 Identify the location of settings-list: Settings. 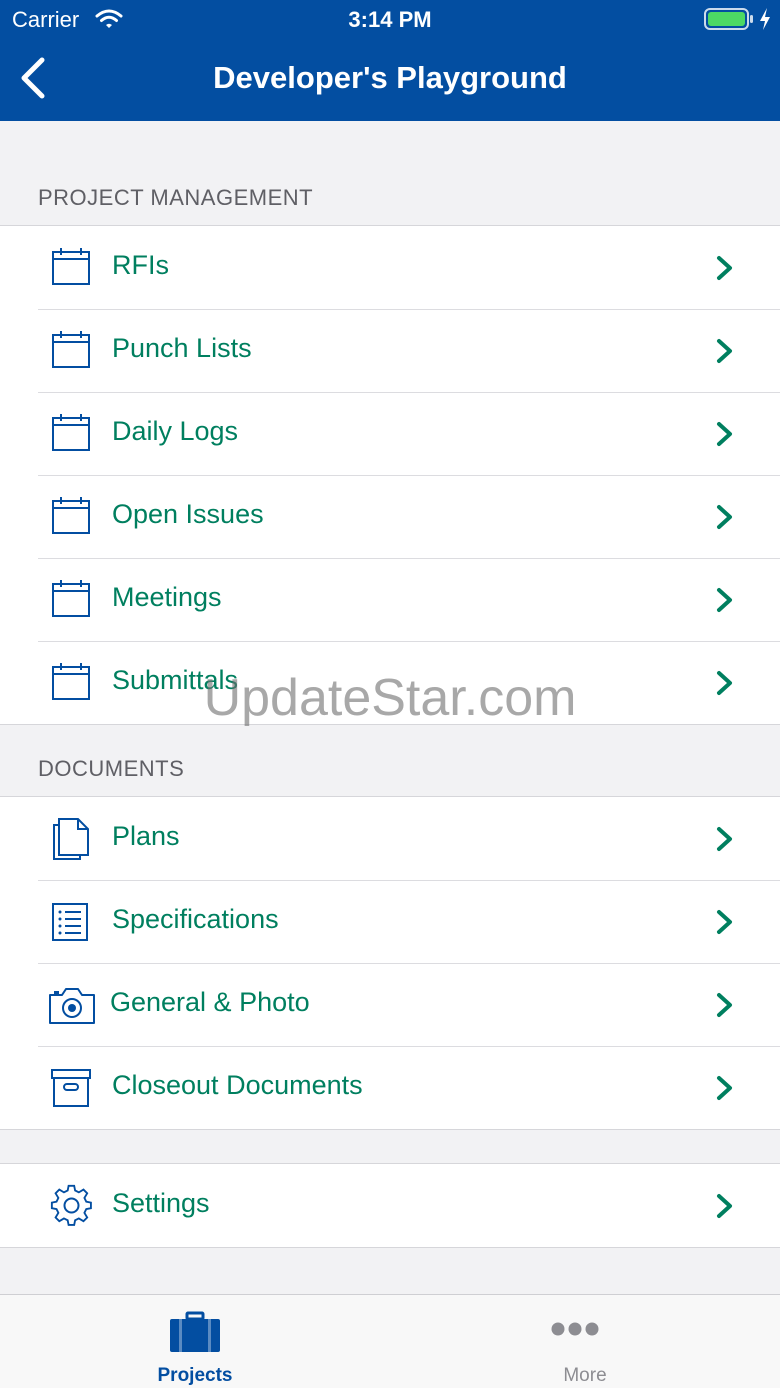
(390, 1205).